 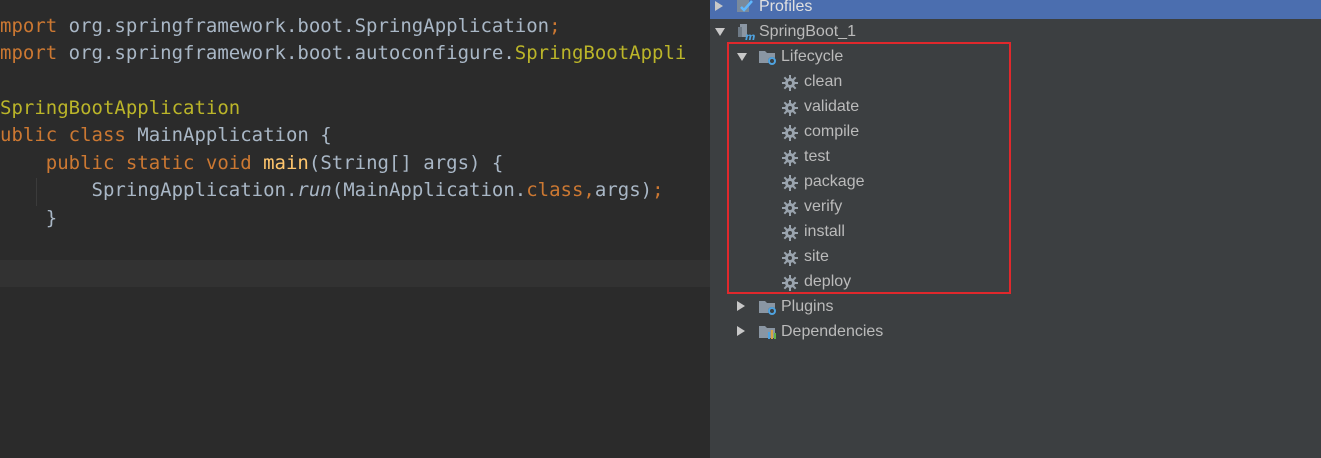 What do you see at coordinates (555, 190) in the screenshot?
I see `code-token: class` at bounding box center [555, 190].